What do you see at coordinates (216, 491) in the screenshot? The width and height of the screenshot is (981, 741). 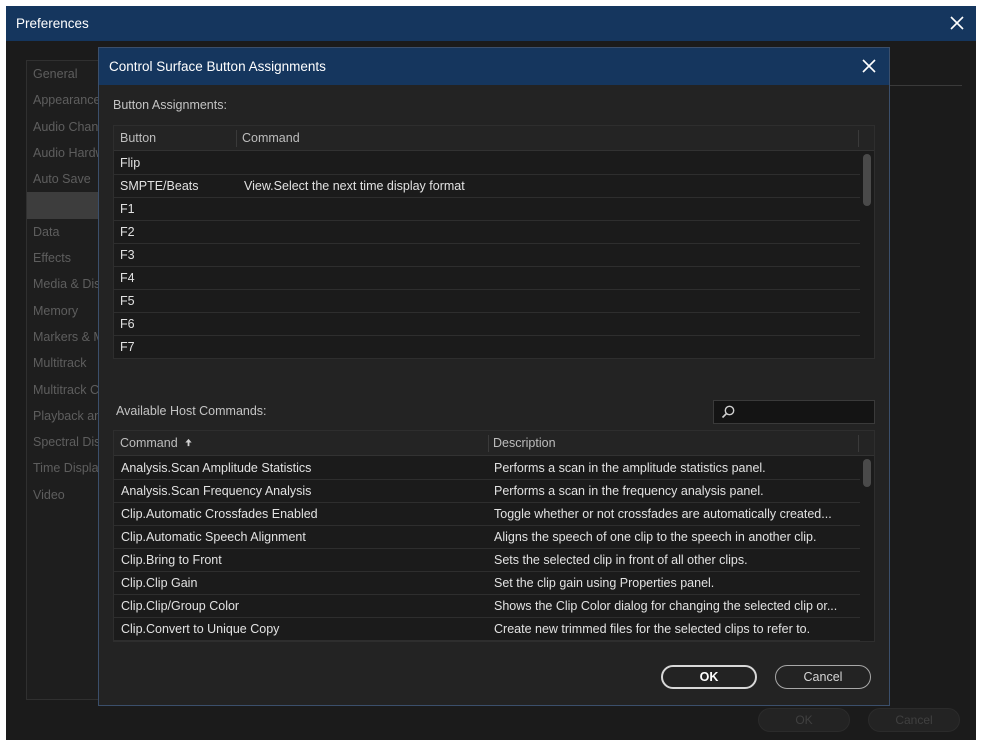 I see `command-cell: Analysis.Scan Frequency Analysis` at bounding box center [216, 491].